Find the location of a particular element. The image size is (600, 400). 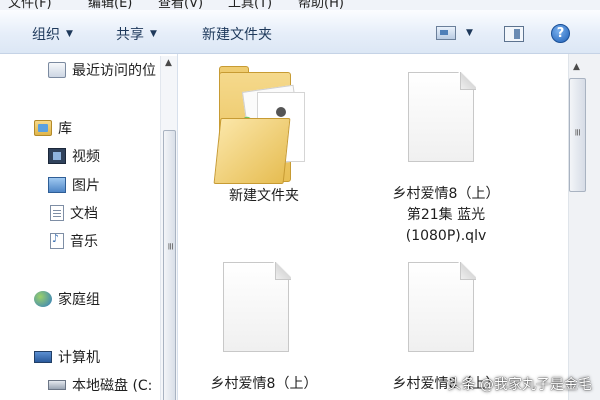

file-item: 乡村爱情8（上） 第21集 蓝光 (1080P).qlv is located at coordinates (446, 155).